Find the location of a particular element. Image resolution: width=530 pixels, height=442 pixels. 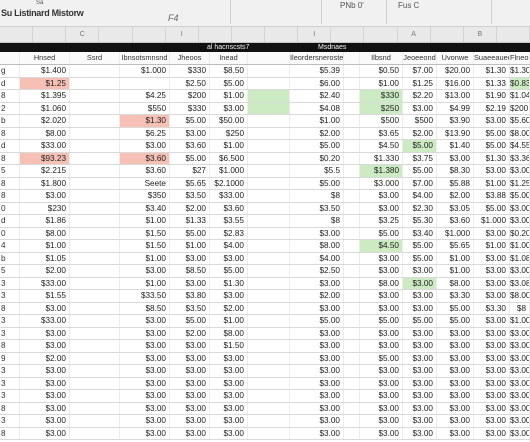

data-cell: $1.30 is located at coordinates (520, 71).